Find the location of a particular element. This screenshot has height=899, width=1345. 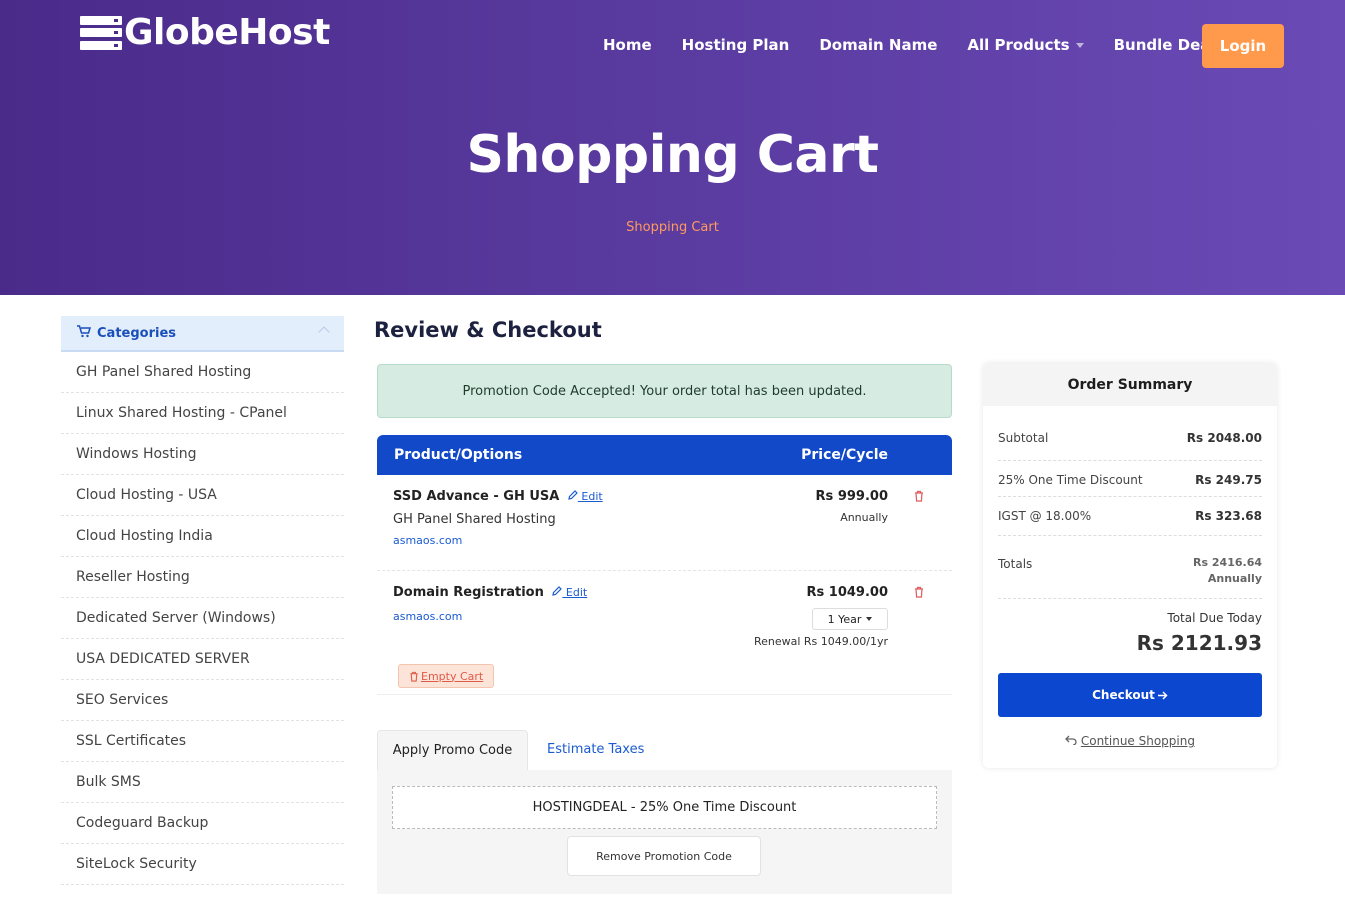

totals-cycle: Annually is located at coordinates (1234, 578).